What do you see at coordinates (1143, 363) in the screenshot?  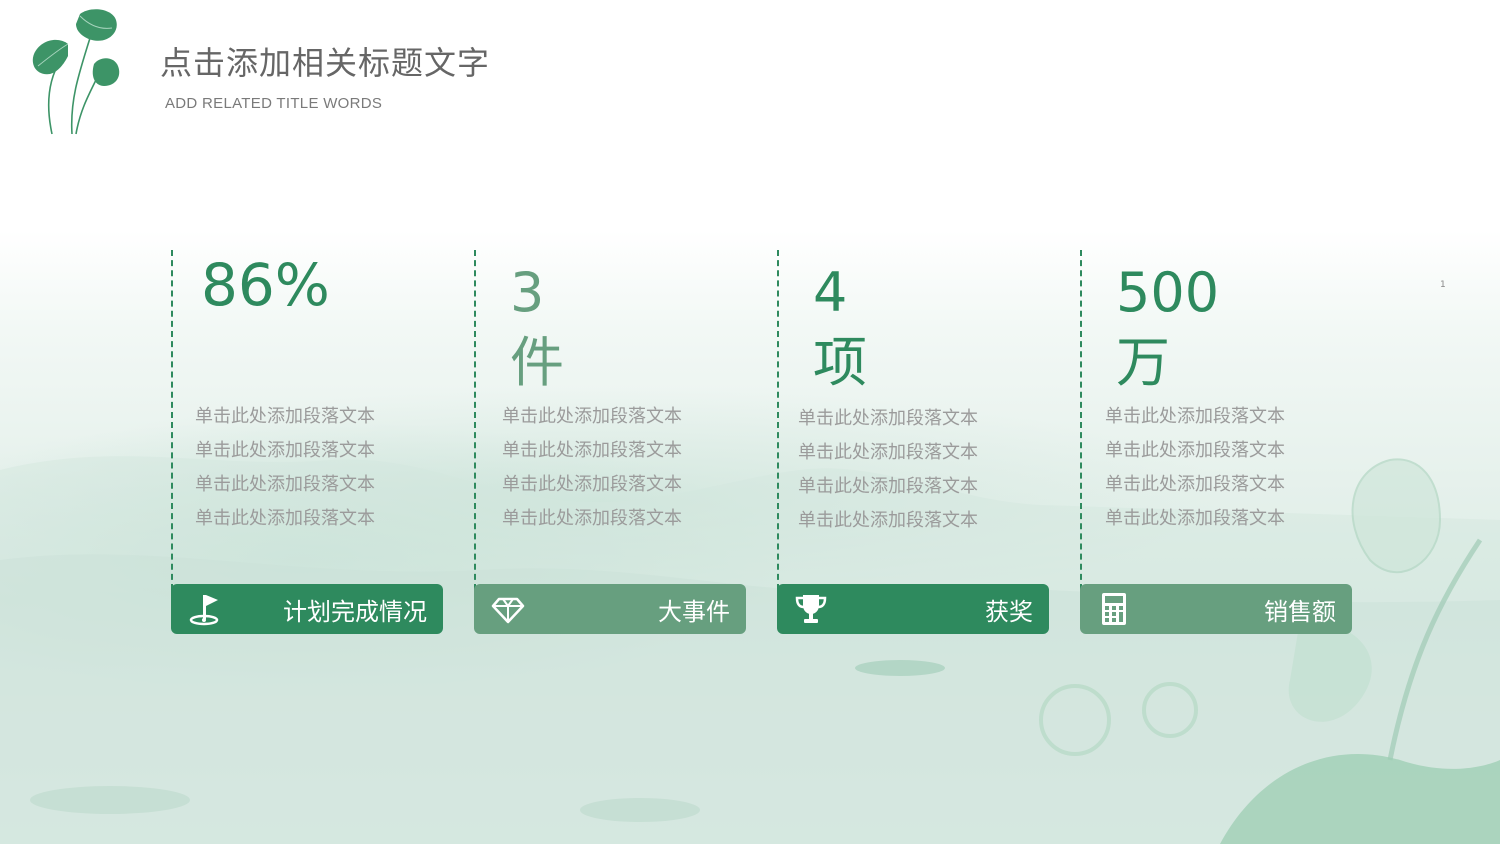 I see `stat-unit: 万` at bounding box center [1143, 363].